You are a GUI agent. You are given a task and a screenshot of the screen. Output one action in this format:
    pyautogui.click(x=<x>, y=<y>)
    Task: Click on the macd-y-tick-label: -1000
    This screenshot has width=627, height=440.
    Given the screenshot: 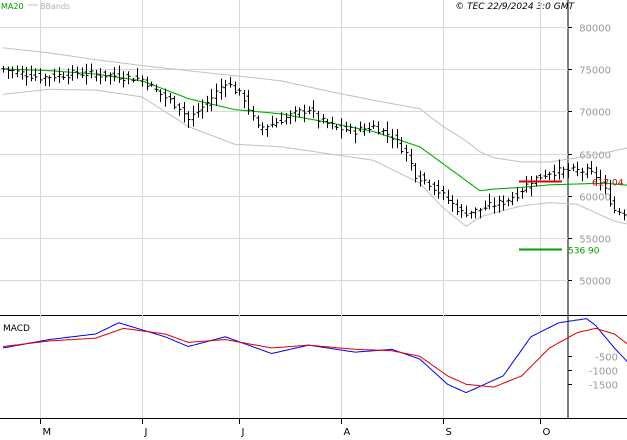 What is the action you would take?
    pyautogui.click(x=603, y=372)
    